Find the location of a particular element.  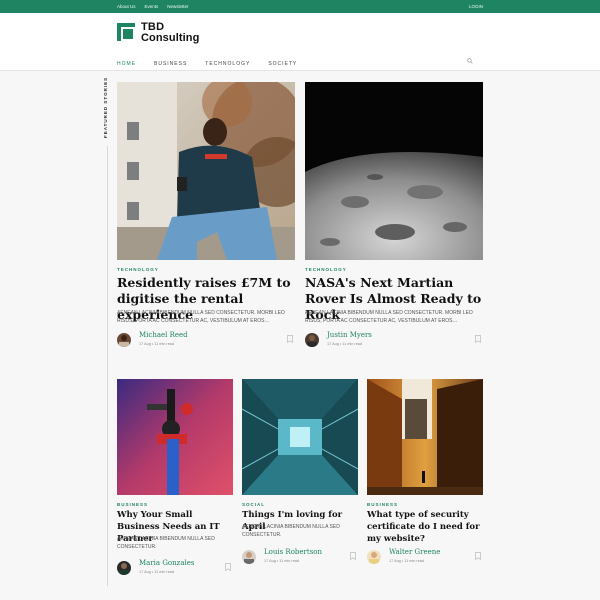

card-1-category: BUSINESS is located at coordinates (132, 504).